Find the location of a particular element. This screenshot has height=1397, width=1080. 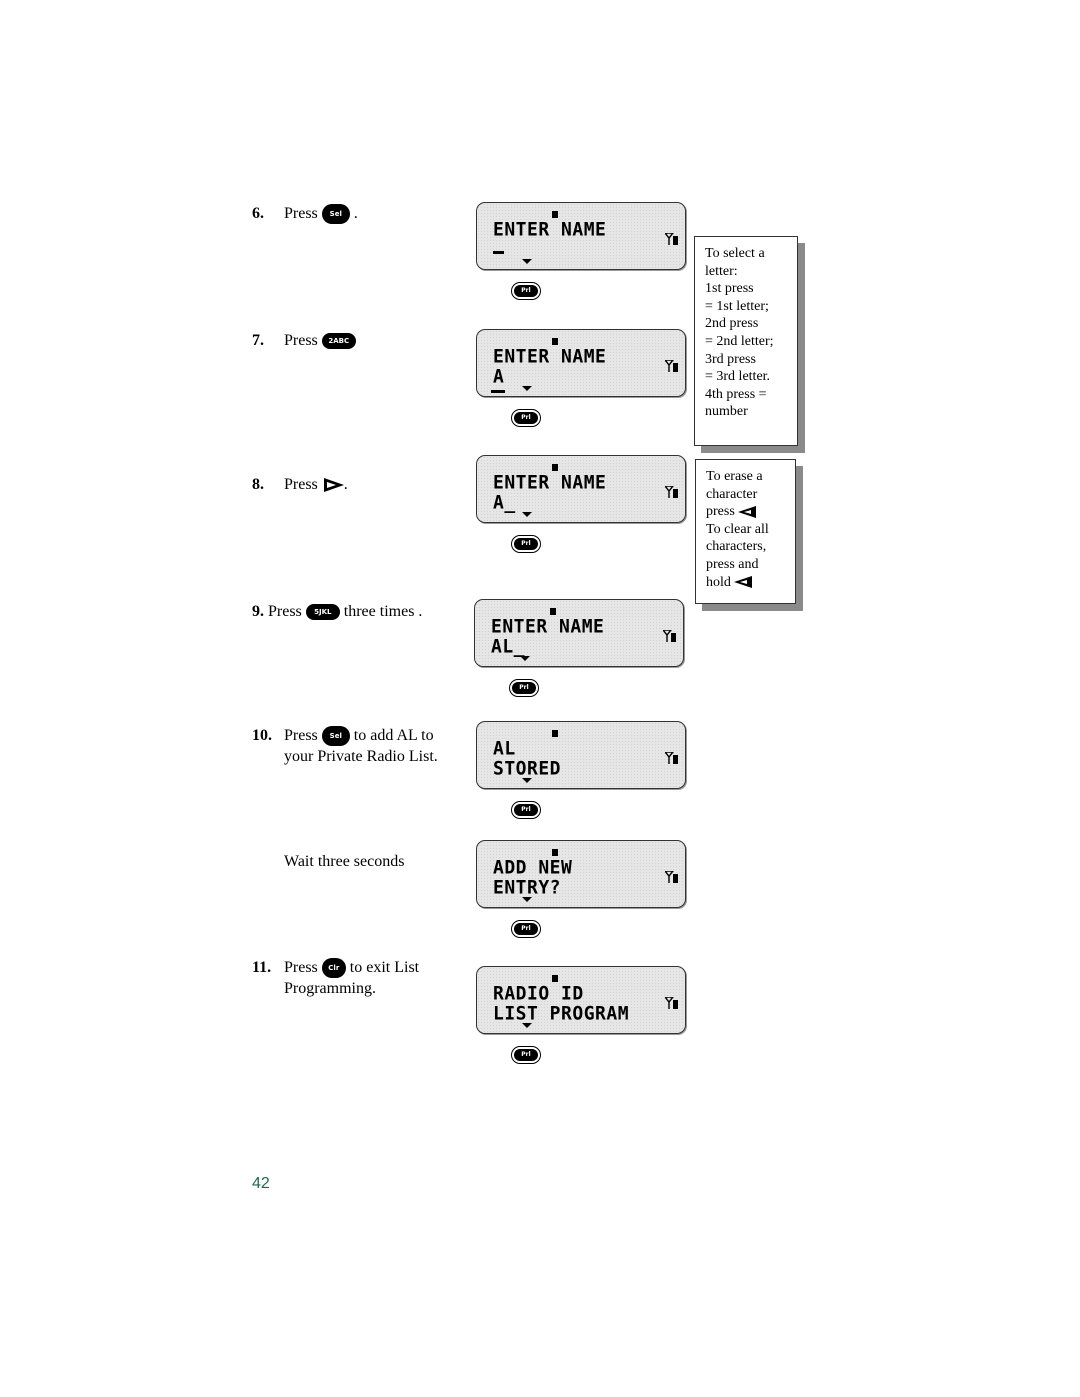

lcd-display-4: ENTER NAME AL_ is located at coordinates (579, 633).